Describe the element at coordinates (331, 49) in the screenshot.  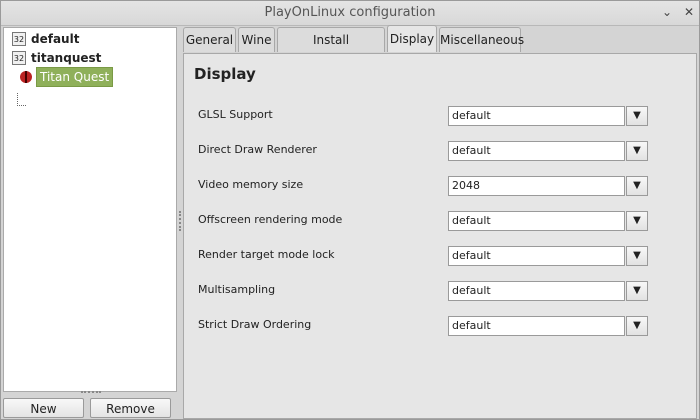
I see `tab-install-components: Install components` at that location.